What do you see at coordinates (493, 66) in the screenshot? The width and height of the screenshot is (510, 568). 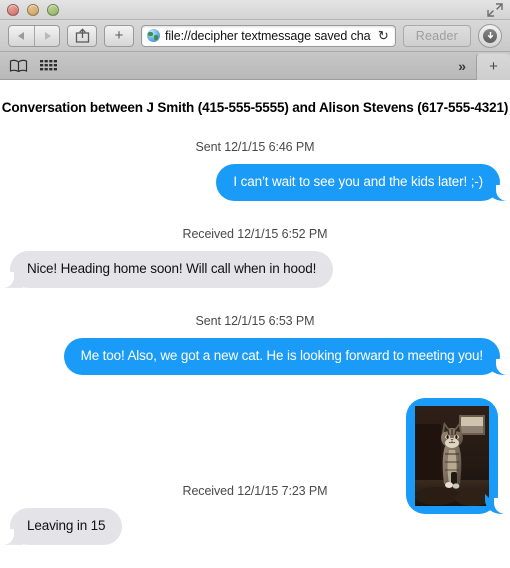 I see `add-tab-button: +` at bounding box center [493, 66].